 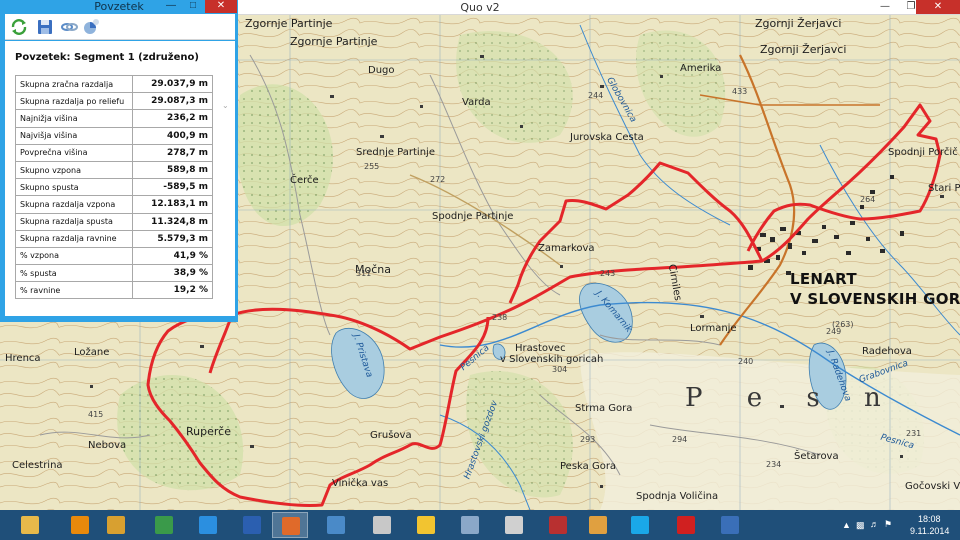 I want to click on place-label: Lormanje, so click(x=713, y=328).